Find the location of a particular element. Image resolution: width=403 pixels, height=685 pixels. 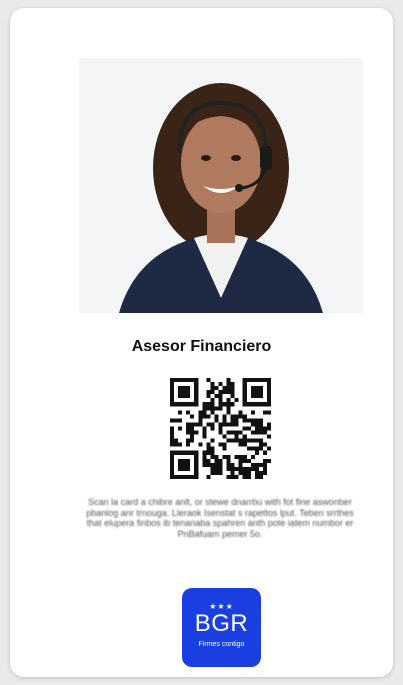

qr-code is located at coordinates (220, 428).